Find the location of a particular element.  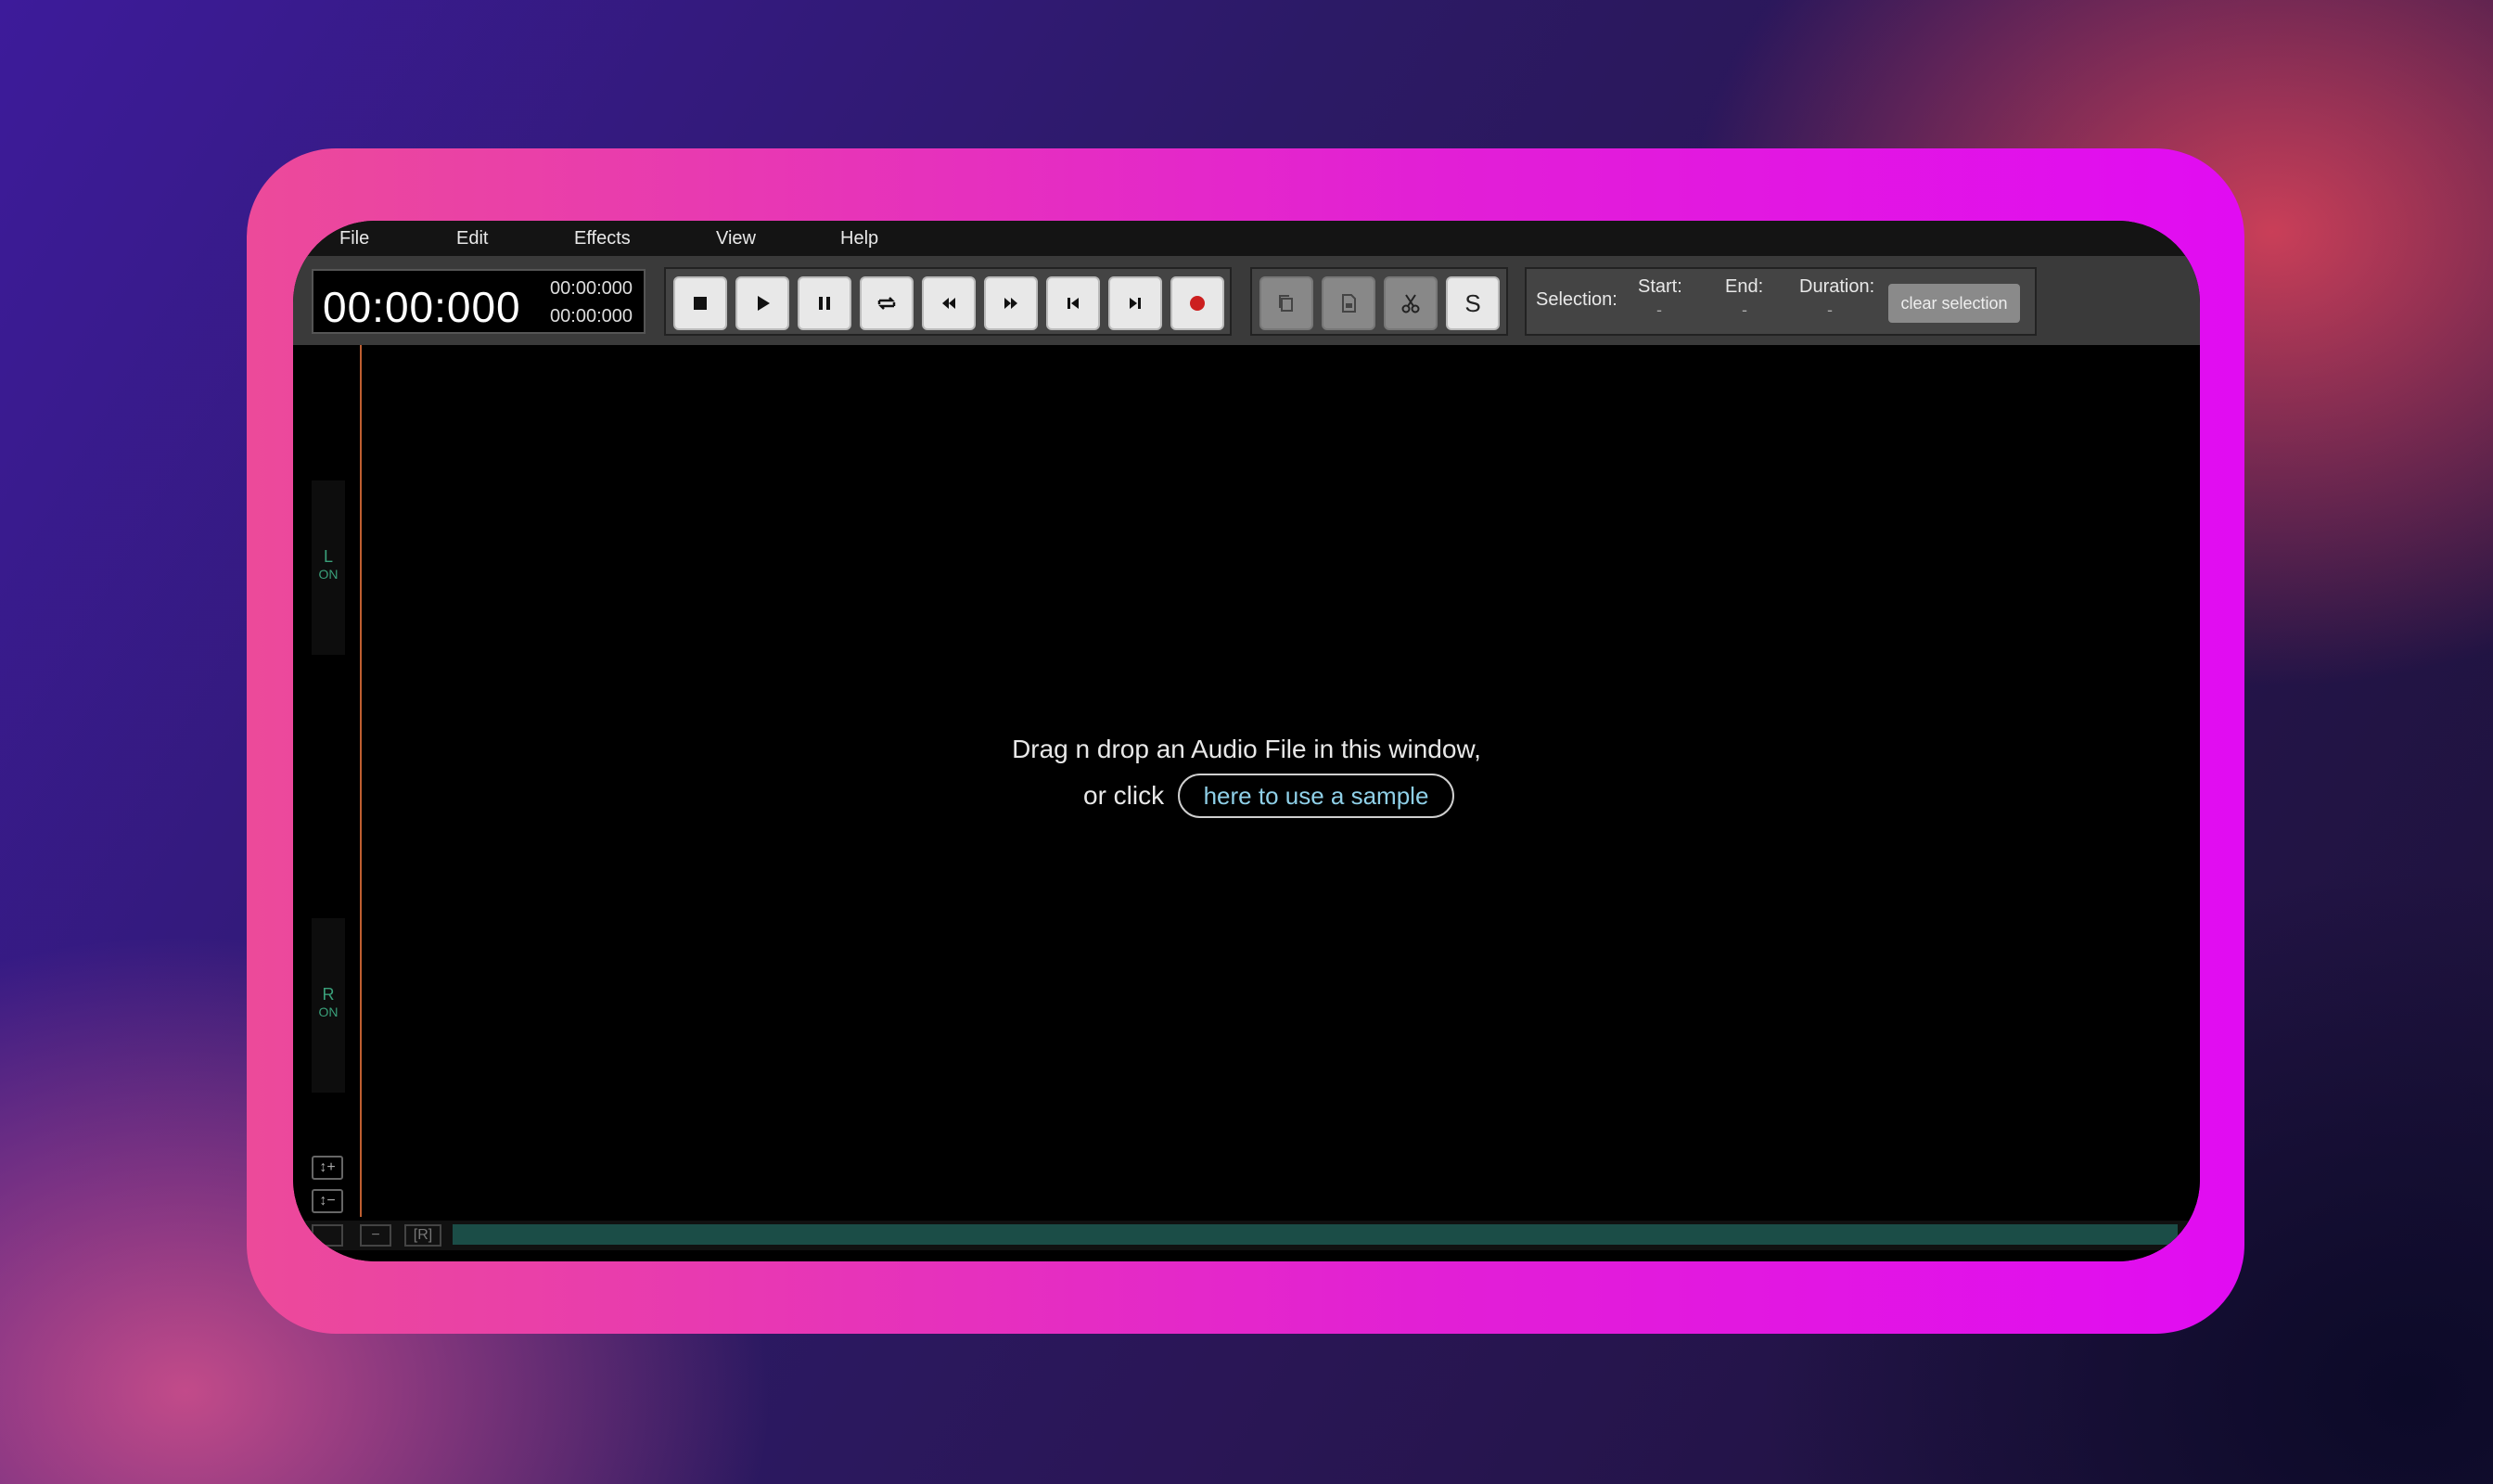

paste-icon is located at coordinates (1349, 303).